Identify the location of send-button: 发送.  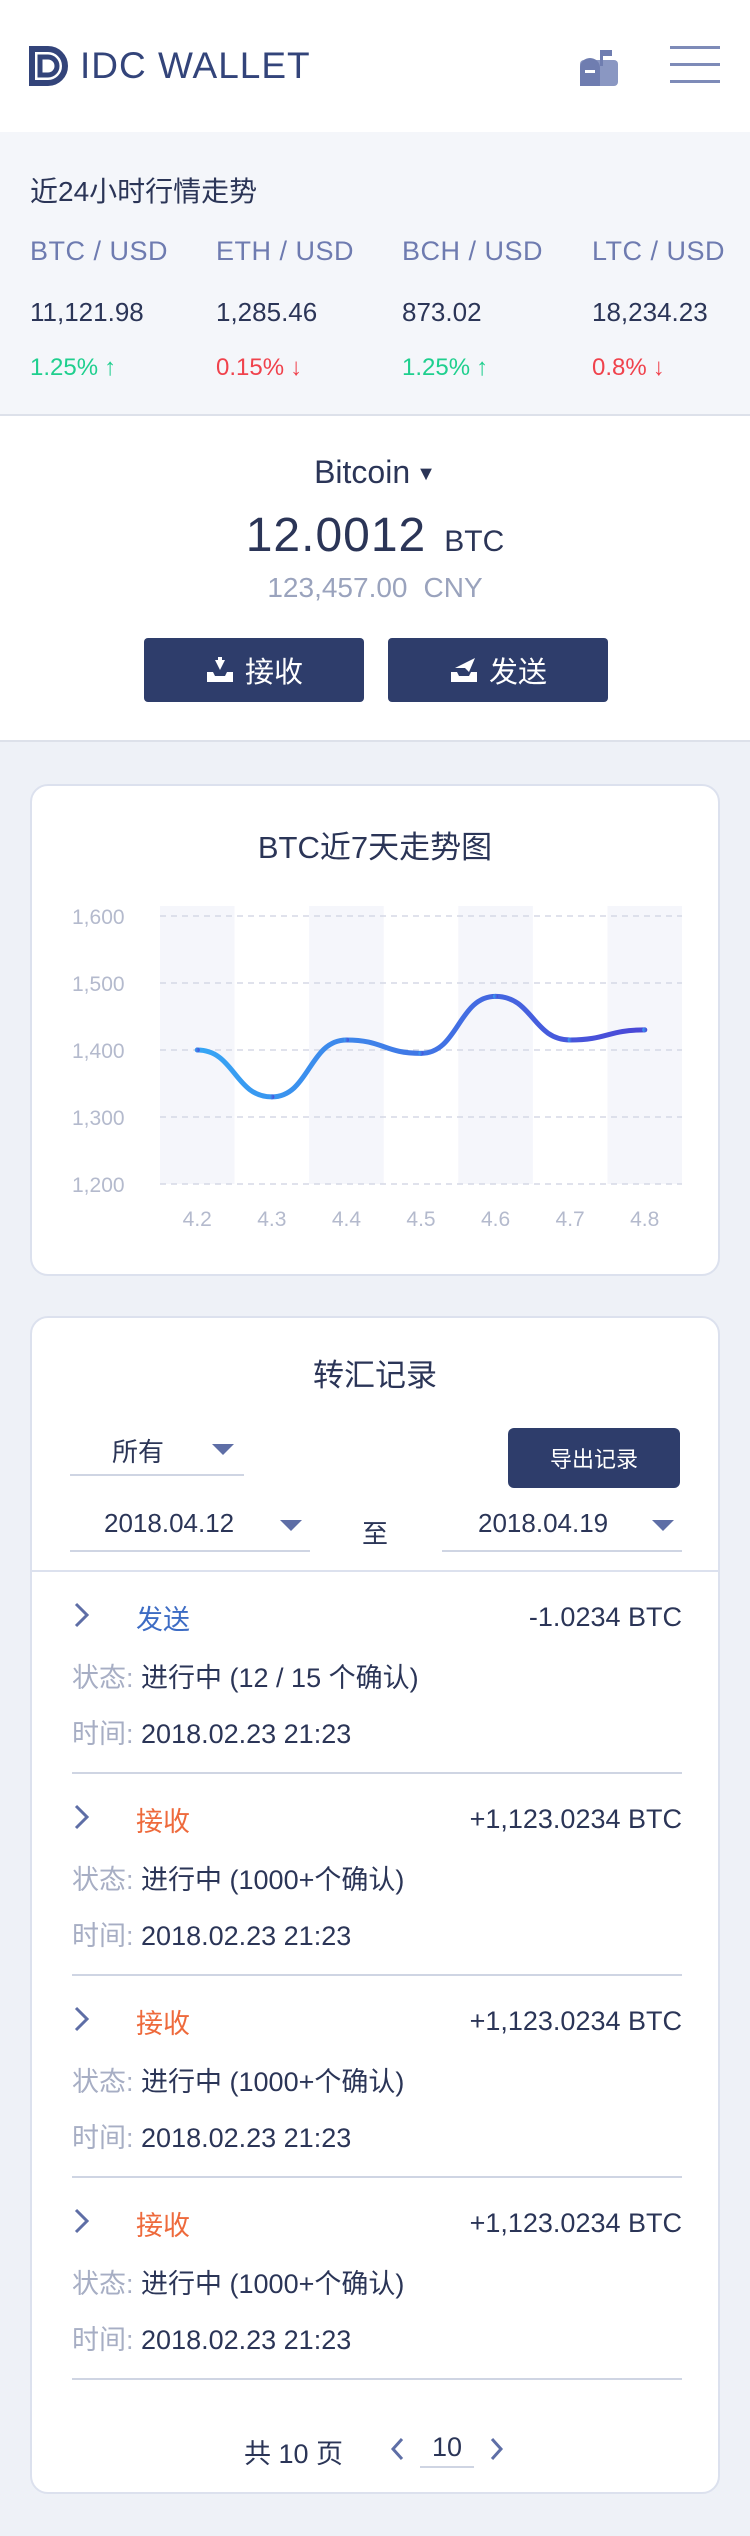
(498, 670).